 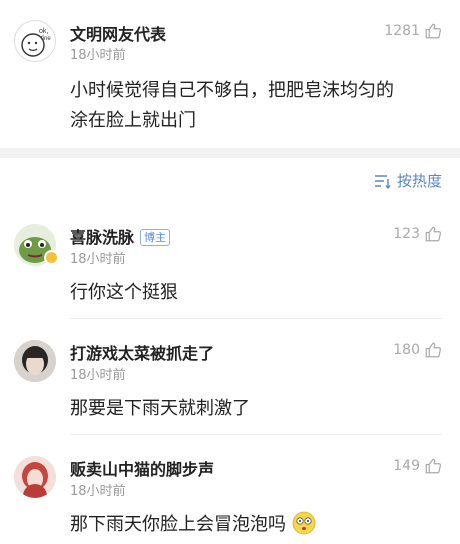 What do you see at coordinates (406, 466) in the screenshot?
I see `like-count: 149` at bounding box center [406, 466].